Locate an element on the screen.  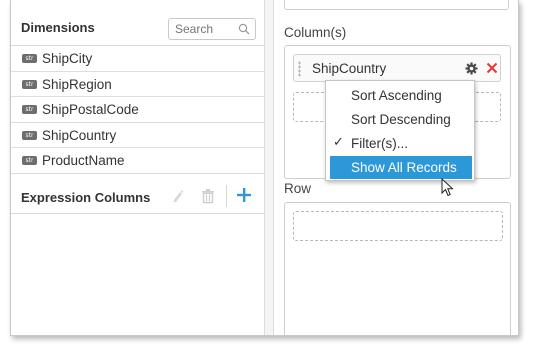
menu-item-label: Sort Ascending is located at coordinates (396, 95).